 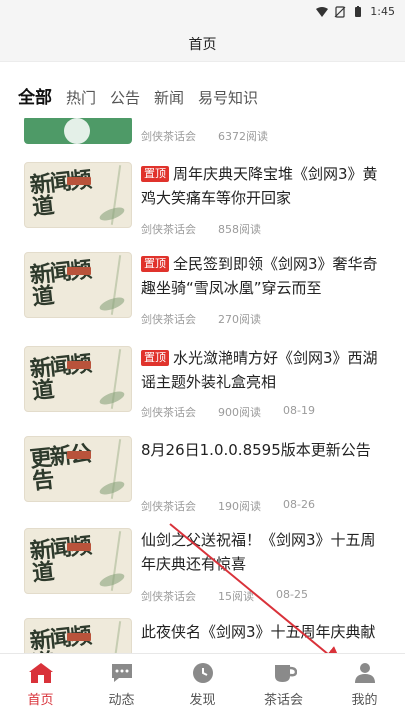 I want to click on article-meta: 剑侠茶话会 15阅读 08-25, so click(x=224, y=596).